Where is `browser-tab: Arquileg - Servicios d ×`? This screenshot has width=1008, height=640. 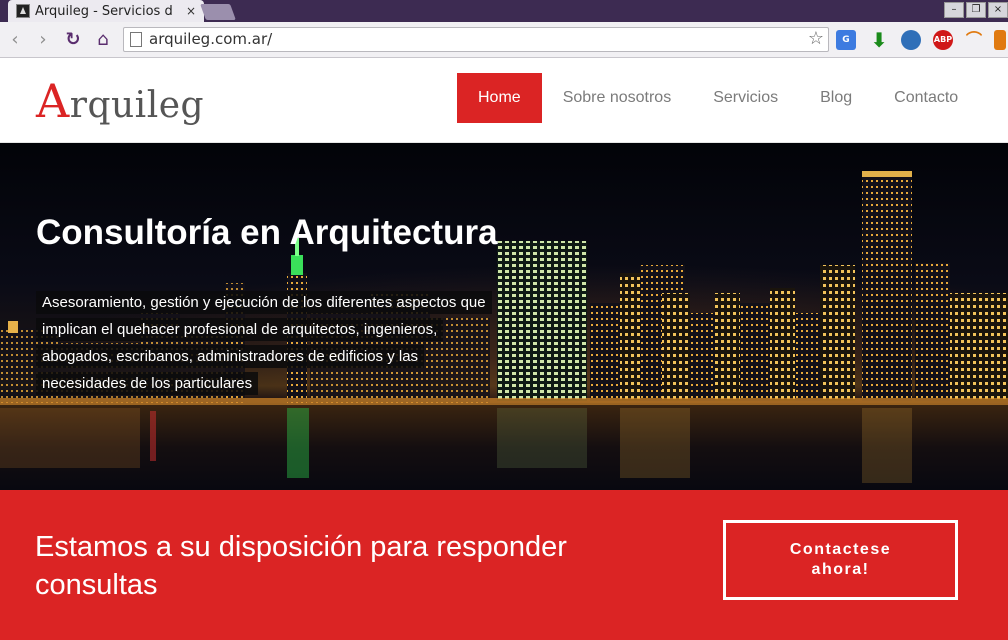
browser-tab: Arquileg - Servicios d × is located at coordinates (106, 11).